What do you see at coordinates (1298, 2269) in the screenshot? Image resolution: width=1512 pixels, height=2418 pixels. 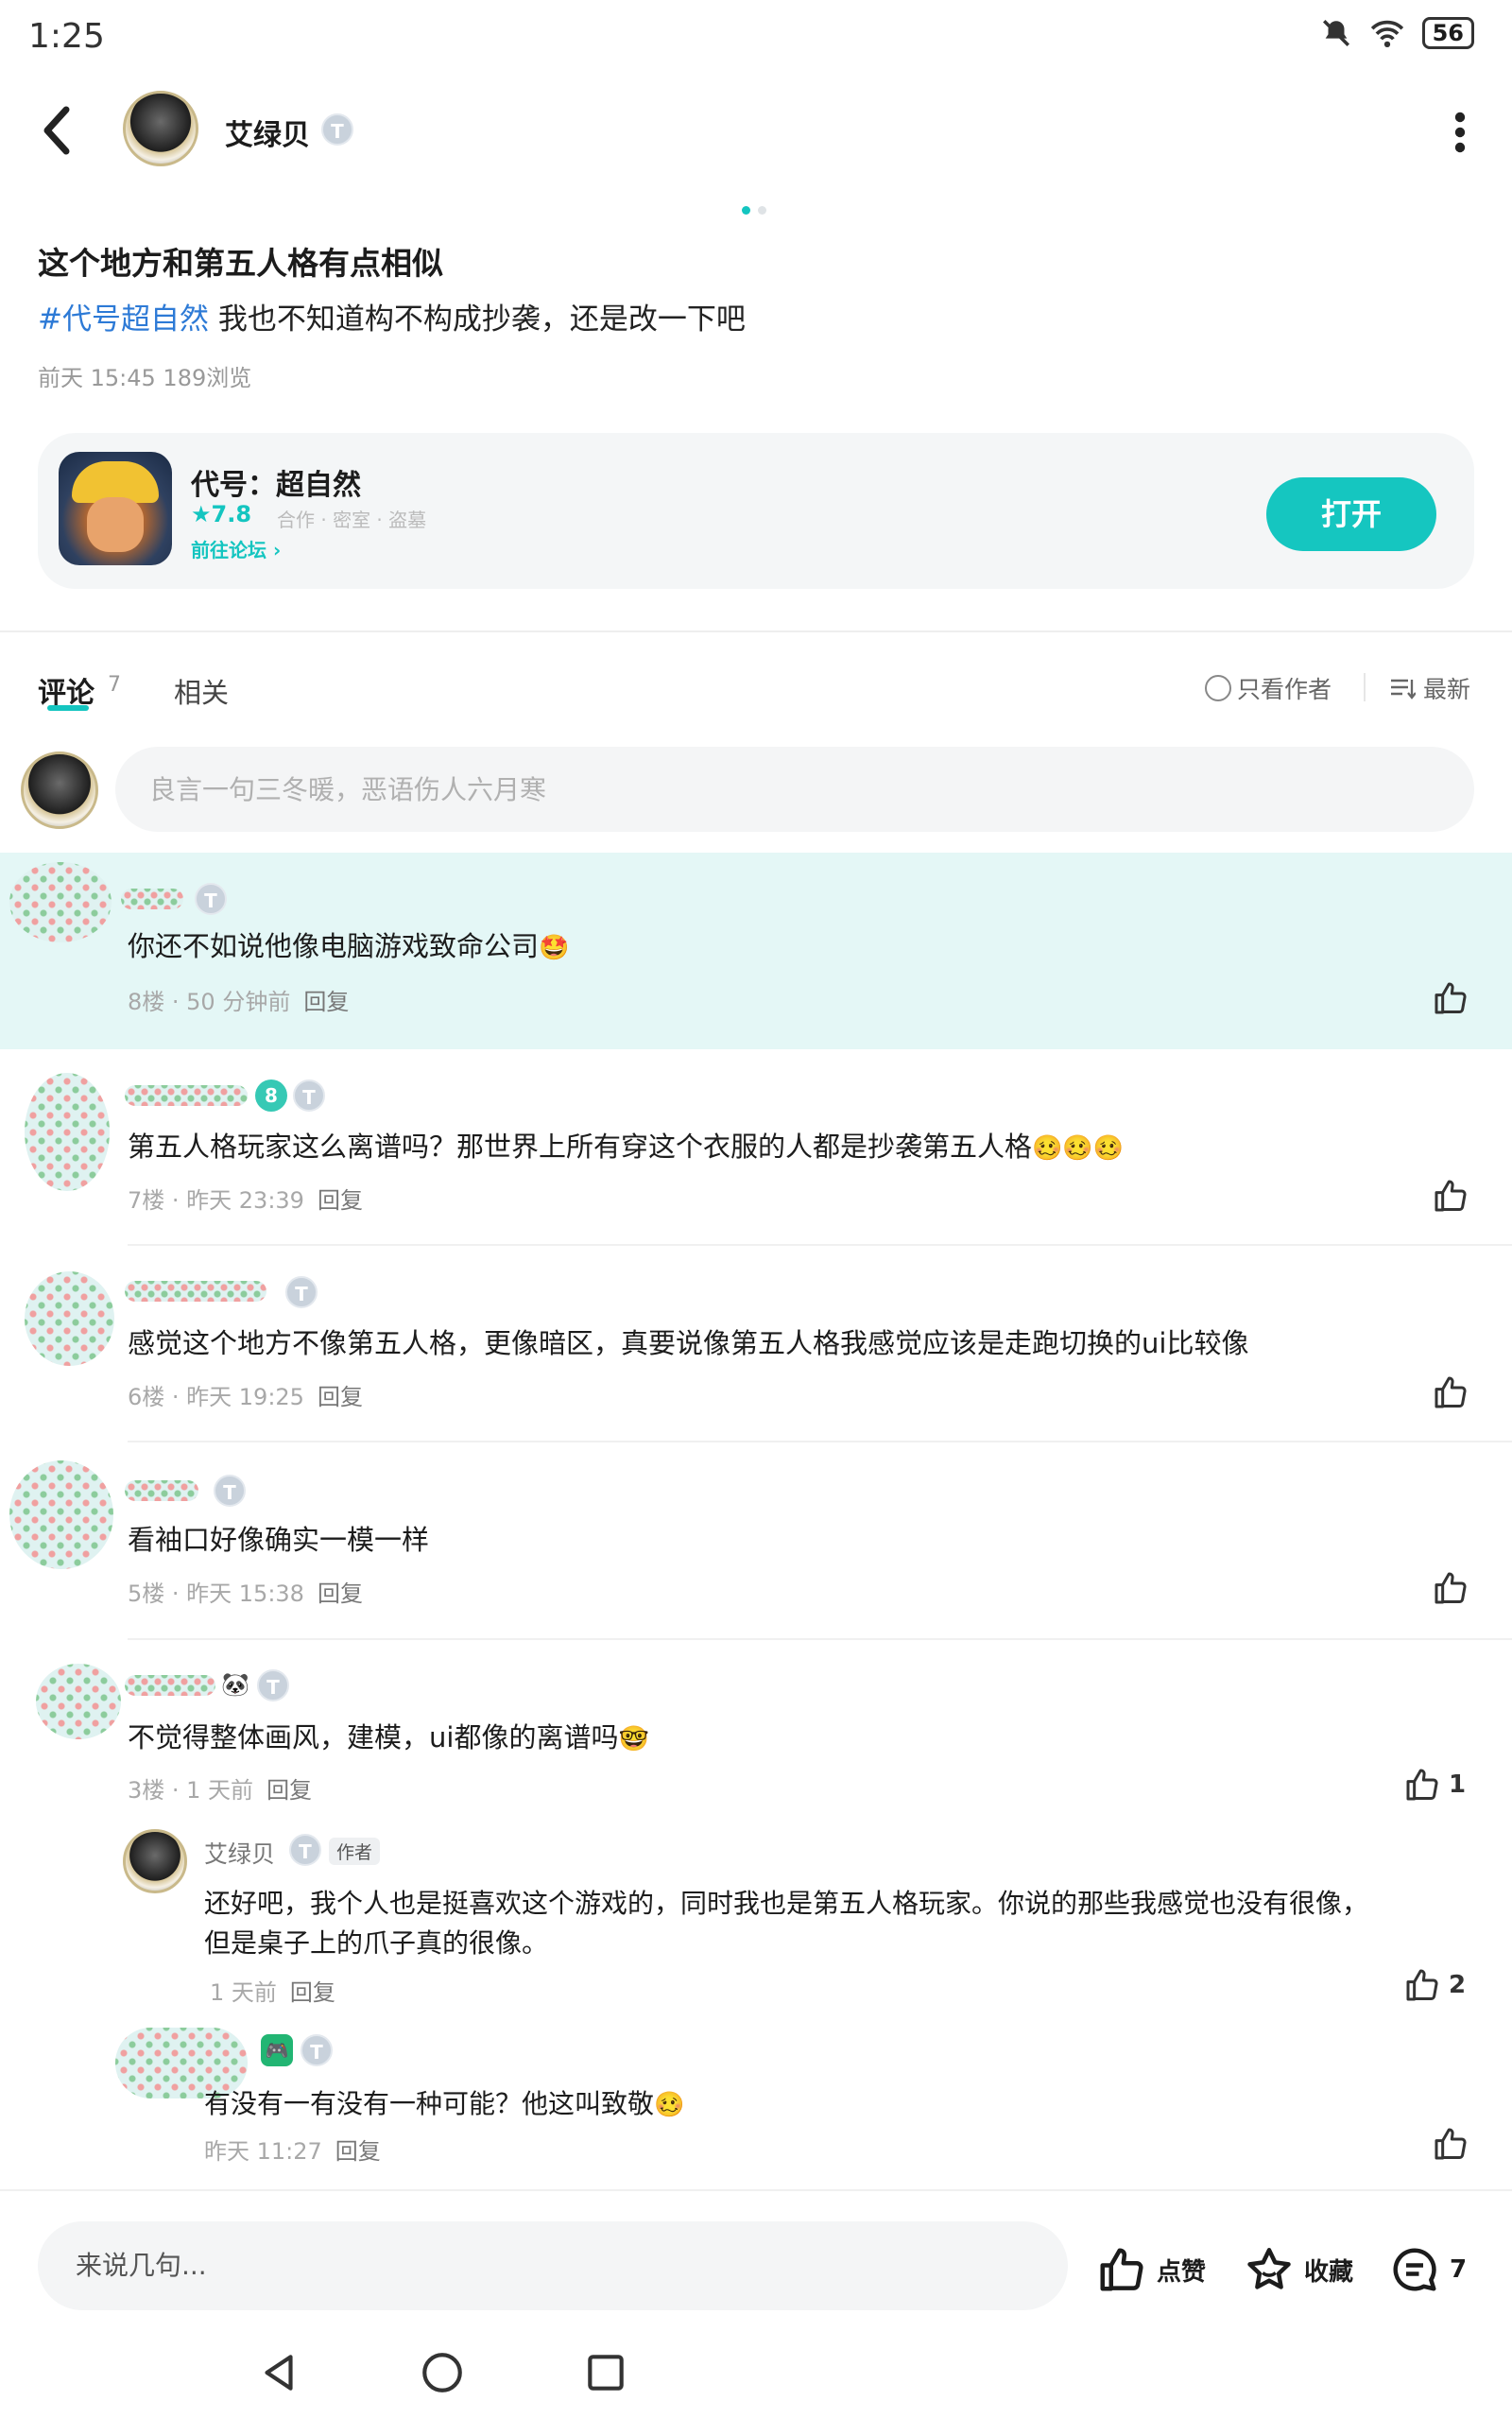 I see `favorite-button: 收藏` at bounding box center [1298, 2269].